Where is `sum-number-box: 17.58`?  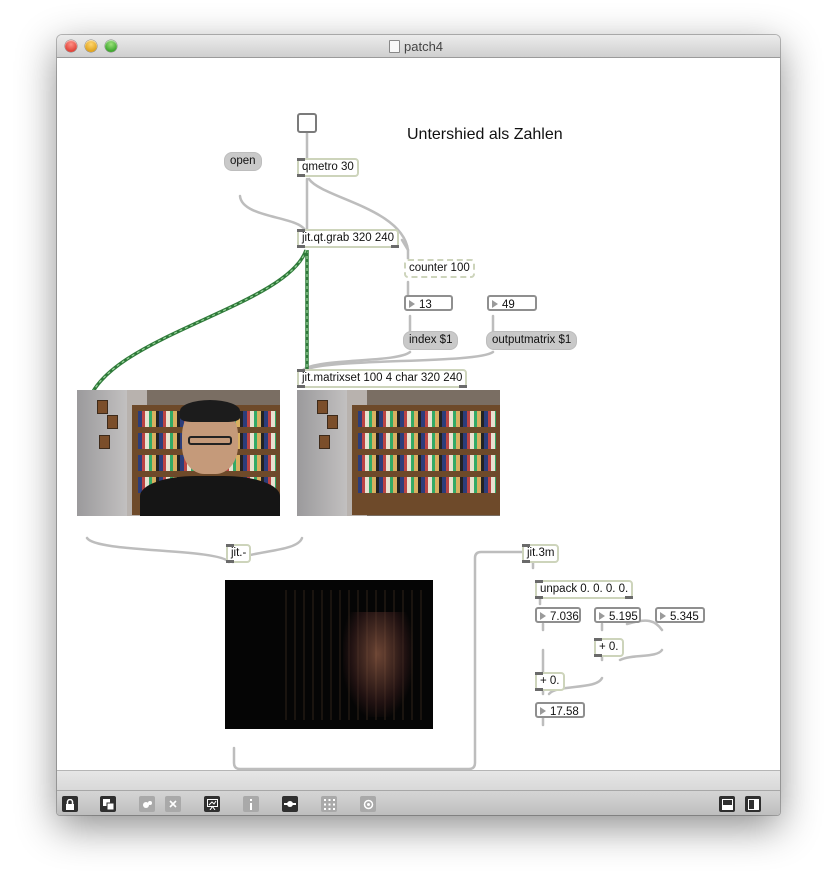
sum-number-box: 17.58 is located at coordinates (560, 710).